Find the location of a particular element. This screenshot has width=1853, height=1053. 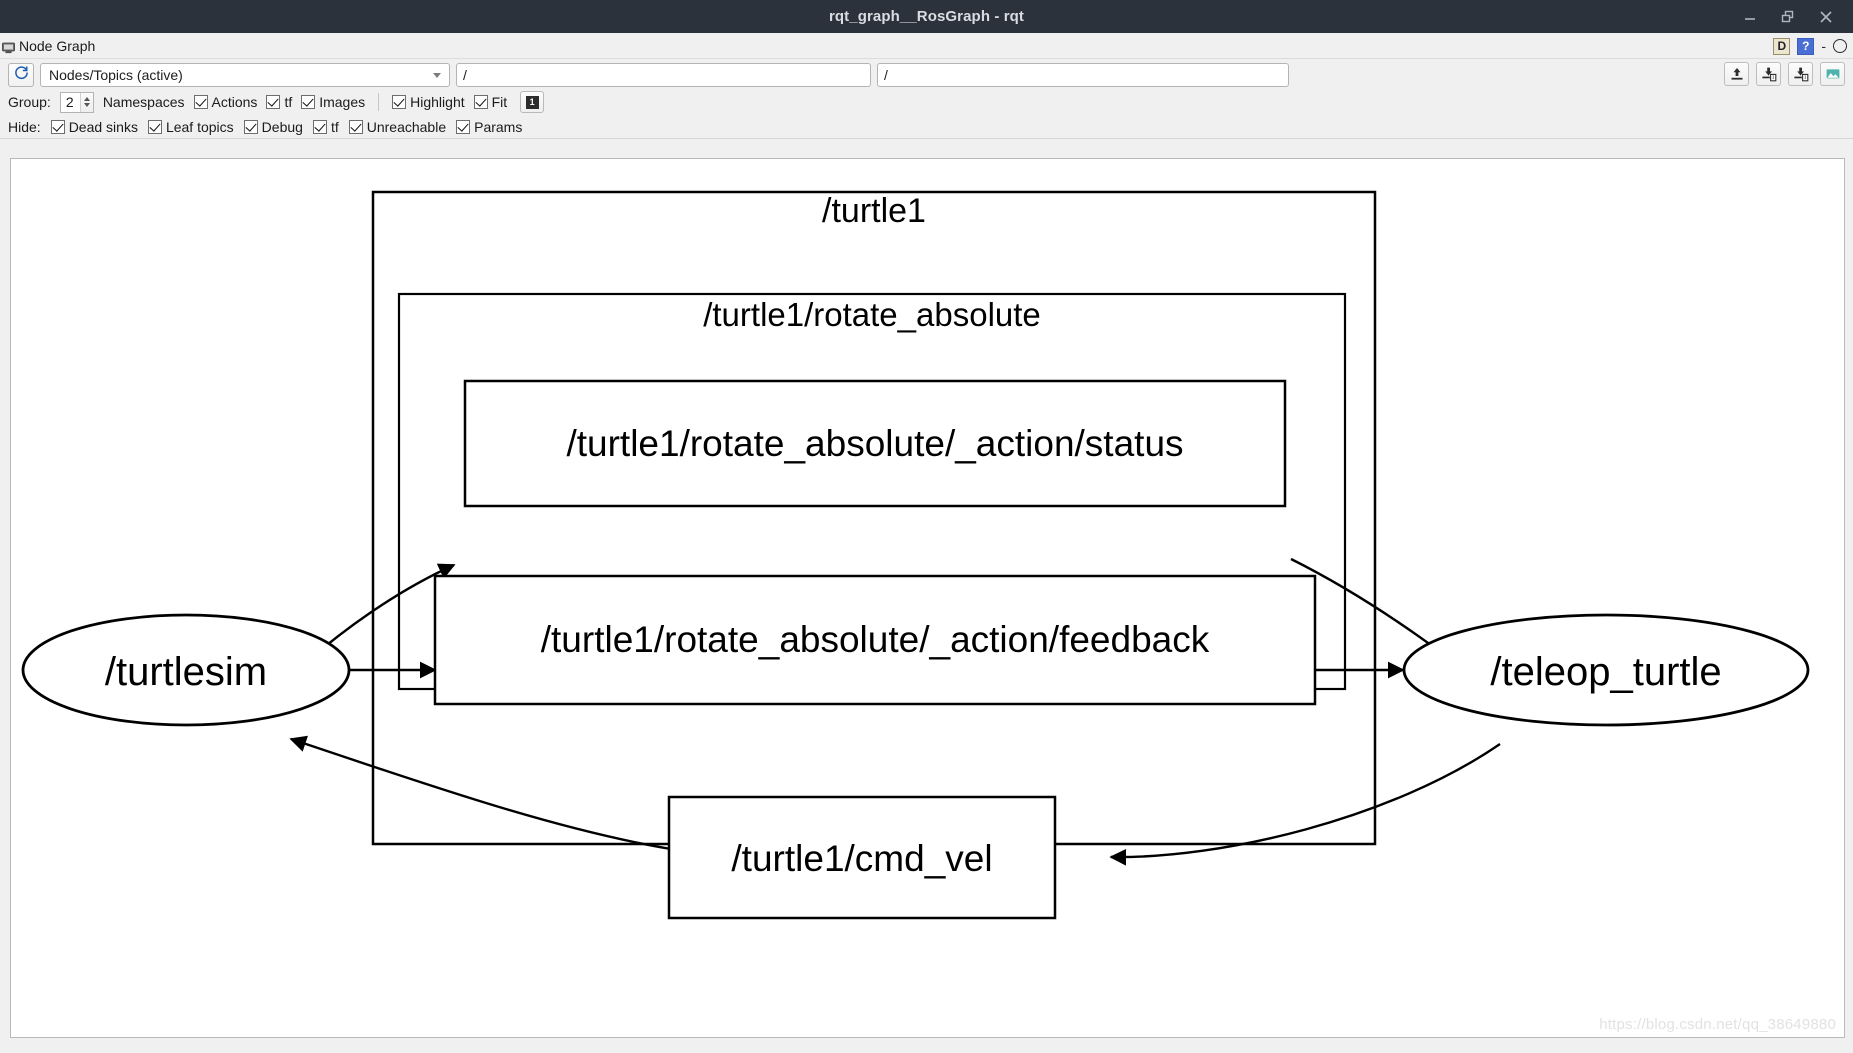

checkbox-tf: tf is located at coordinates (279, 102).